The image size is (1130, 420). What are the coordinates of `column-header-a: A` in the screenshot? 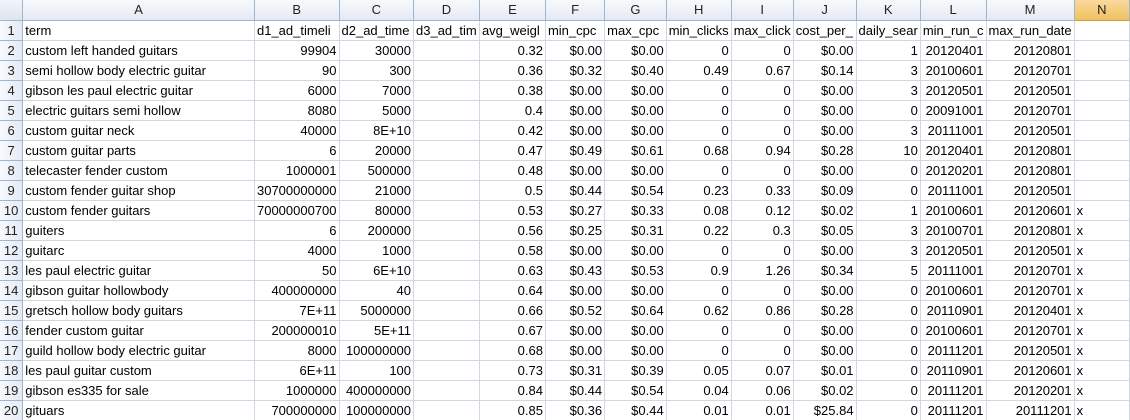 It's located at (138, 10).